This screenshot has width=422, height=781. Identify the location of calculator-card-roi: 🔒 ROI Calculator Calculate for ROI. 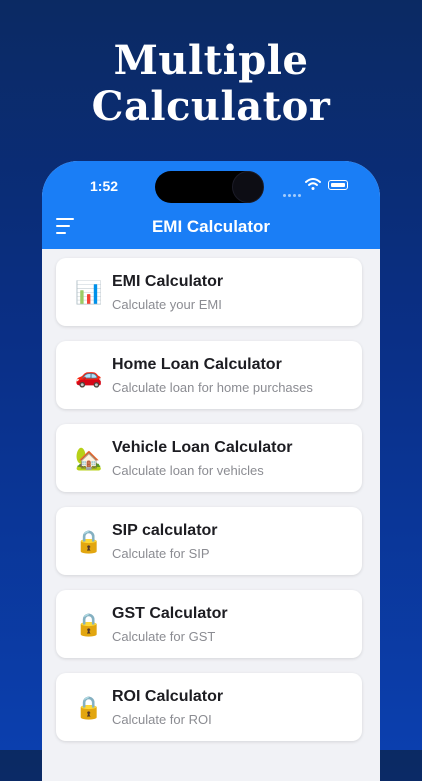
(209, 707).